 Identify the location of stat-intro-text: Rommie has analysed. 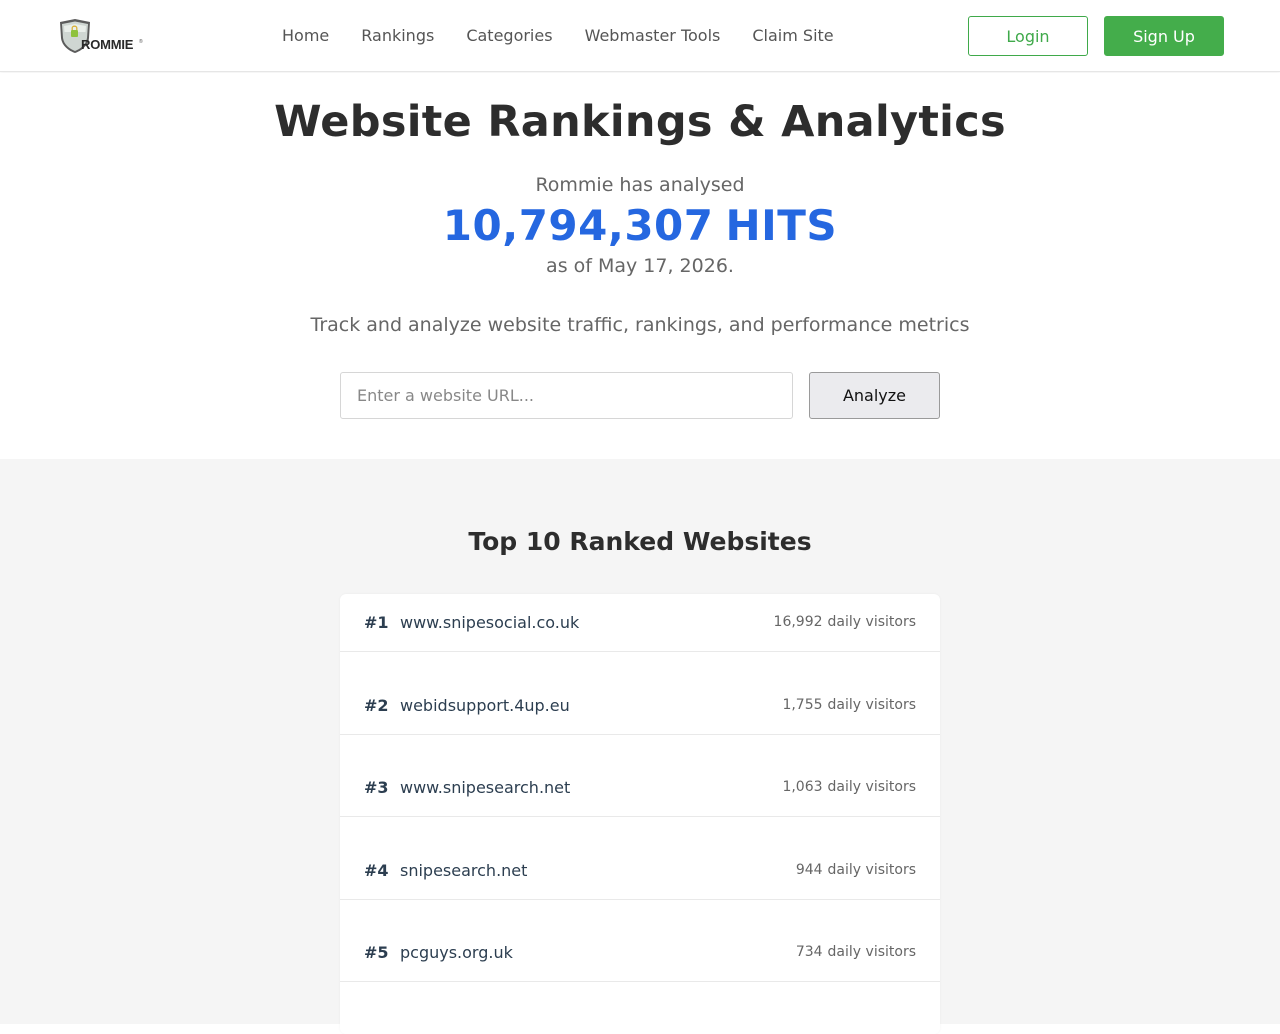
(640, 185).